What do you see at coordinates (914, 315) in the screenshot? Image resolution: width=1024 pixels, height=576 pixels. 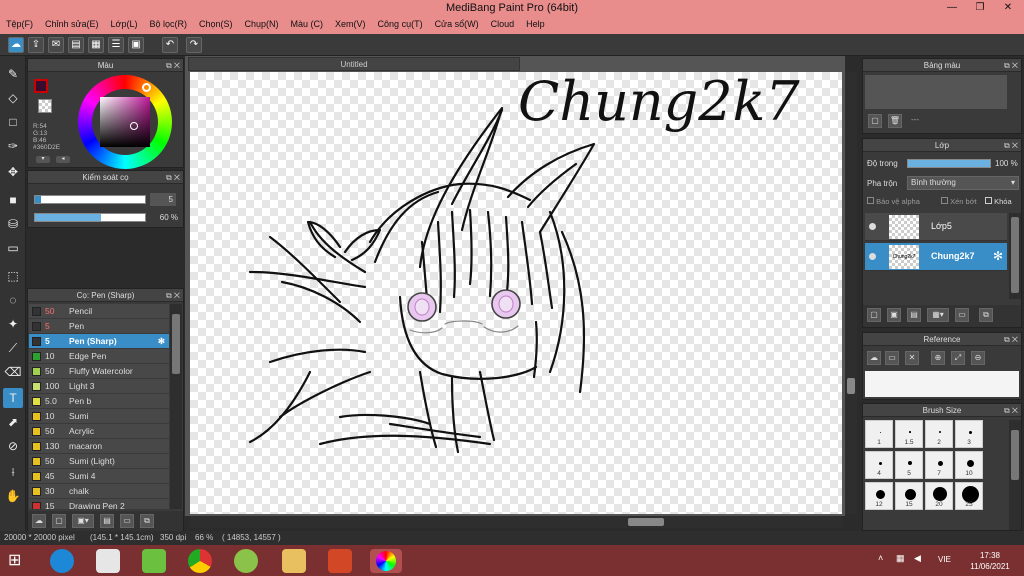 I see `new-8bit-layer-icon: ▤` at bounding box center [914, 315].